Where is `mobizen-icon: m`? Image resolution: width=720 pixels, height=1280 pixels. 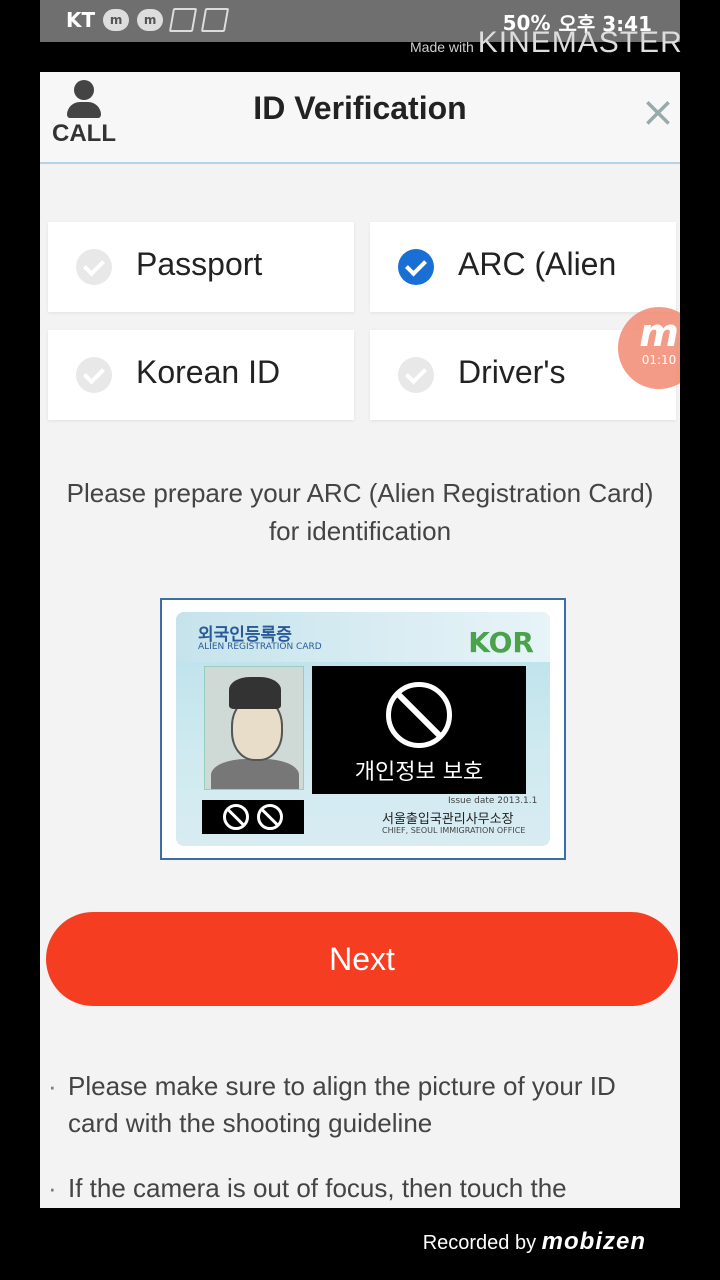 mobizen-icon: m is located at coordinates (659, 333).